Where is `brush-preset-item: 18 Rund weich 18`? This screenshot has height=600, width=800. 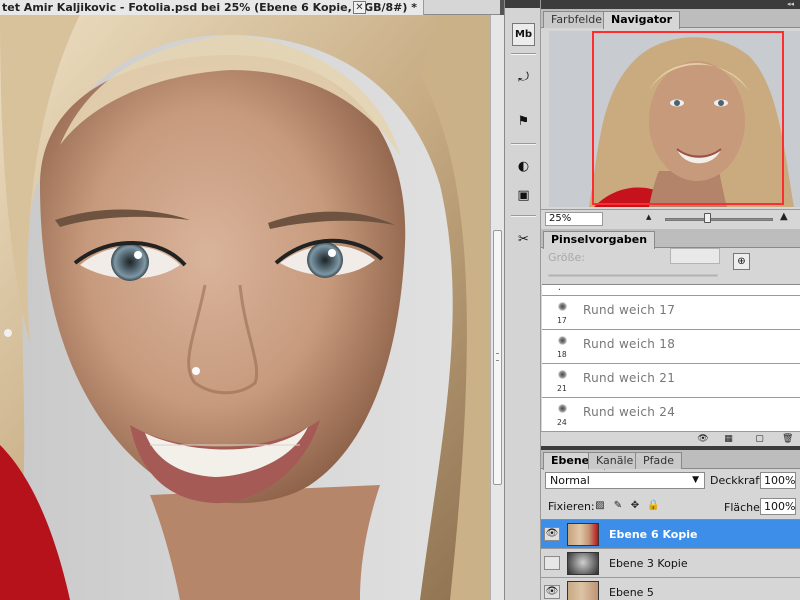
brush-preset-item: 18 Rund weich 18 is located at coordinates (671, 347).